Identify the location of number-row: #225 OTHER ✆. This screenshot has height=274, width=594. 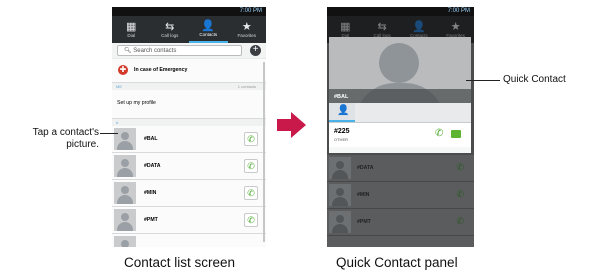
(400, 135).